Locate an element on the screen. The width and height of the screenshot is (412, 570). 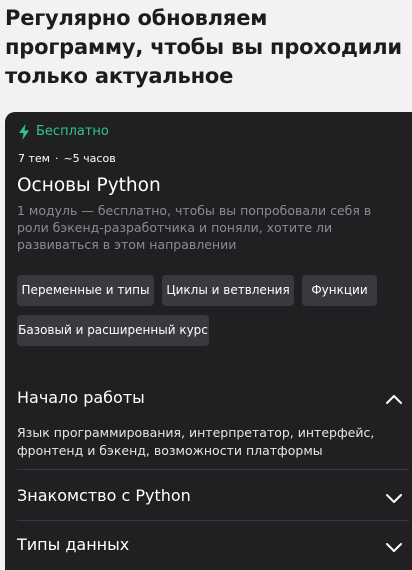
course-duration: ~5 часов is located at coordinates (89, 158).